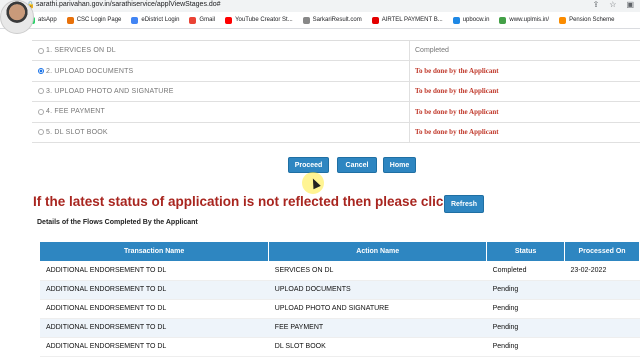 The height and width of the screenshot is (360, 640). I want to click on bookmark-label: Pension Scheme, so click(592, 20).